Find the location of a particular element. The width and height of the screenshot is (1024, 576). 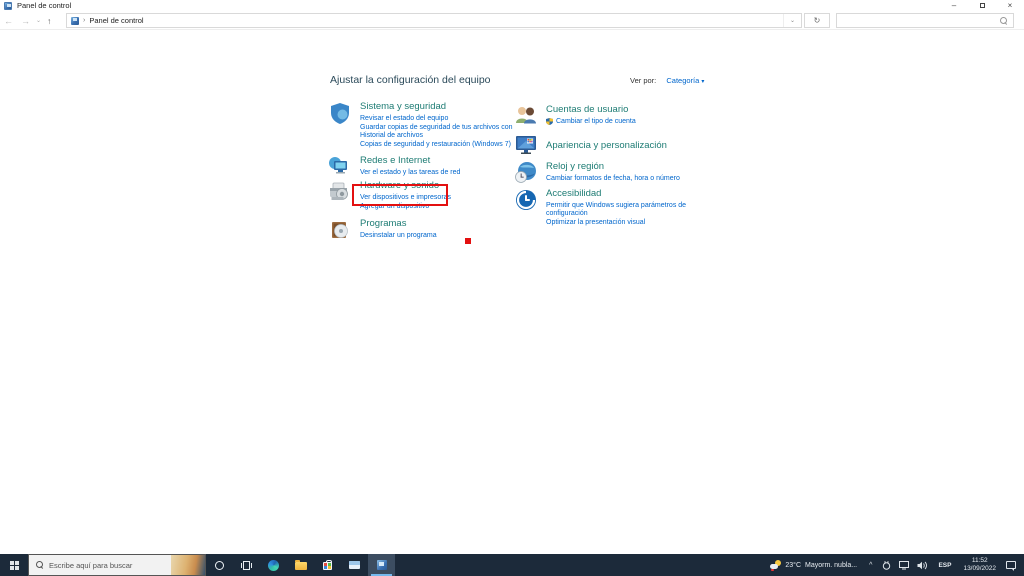

control-panel-taskbar-button is located at coordinates (381, 565).